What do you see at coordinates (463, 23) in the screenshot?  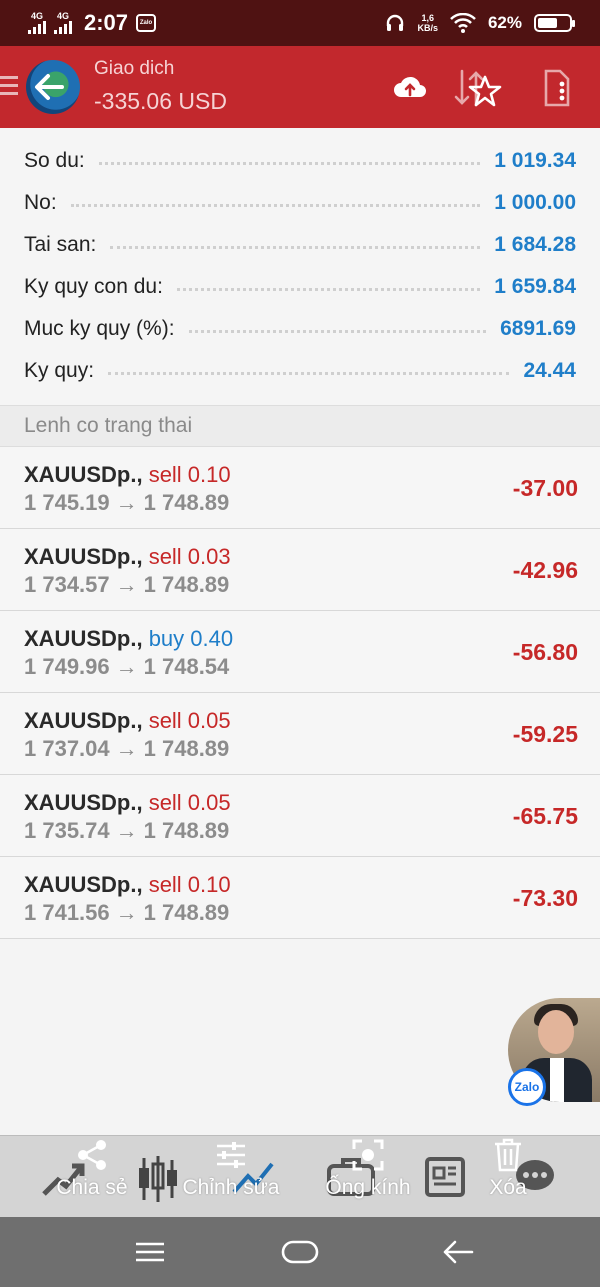 I see `wifi-icon` at bounding box center [463, 23].